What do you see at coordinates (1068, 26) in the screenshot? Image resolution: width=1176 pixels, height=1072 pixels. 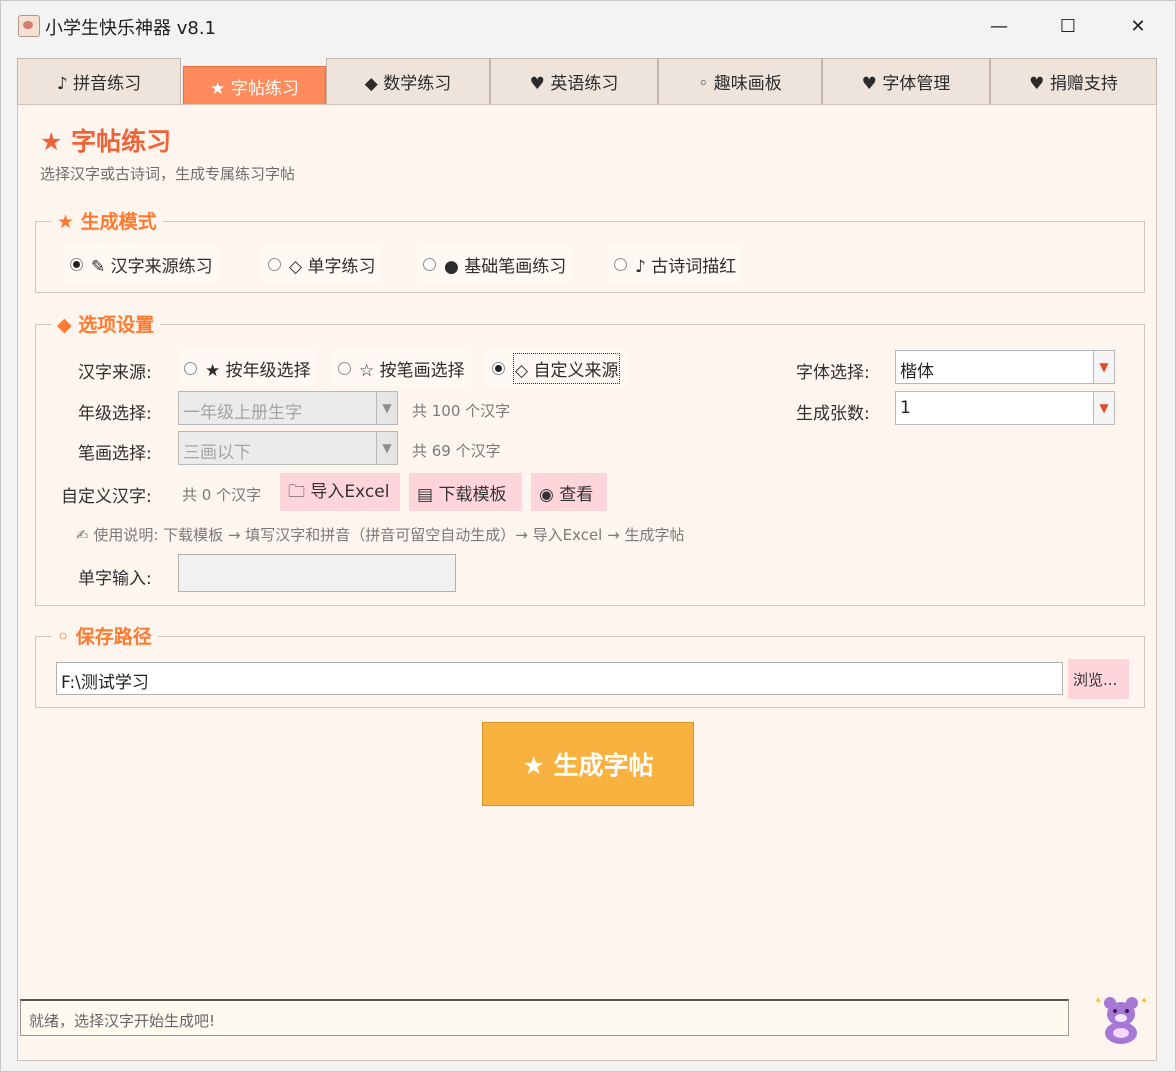 I see `maximize-button: ☐` at bounding box center [1068, 26].